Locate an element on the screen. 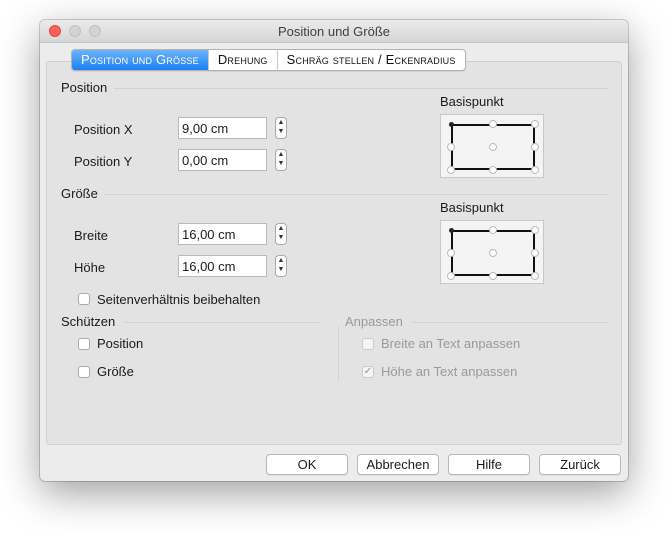 The width and height of the screenshot is (668, 542). width-label: Breite is located at coordinates (91, 235).